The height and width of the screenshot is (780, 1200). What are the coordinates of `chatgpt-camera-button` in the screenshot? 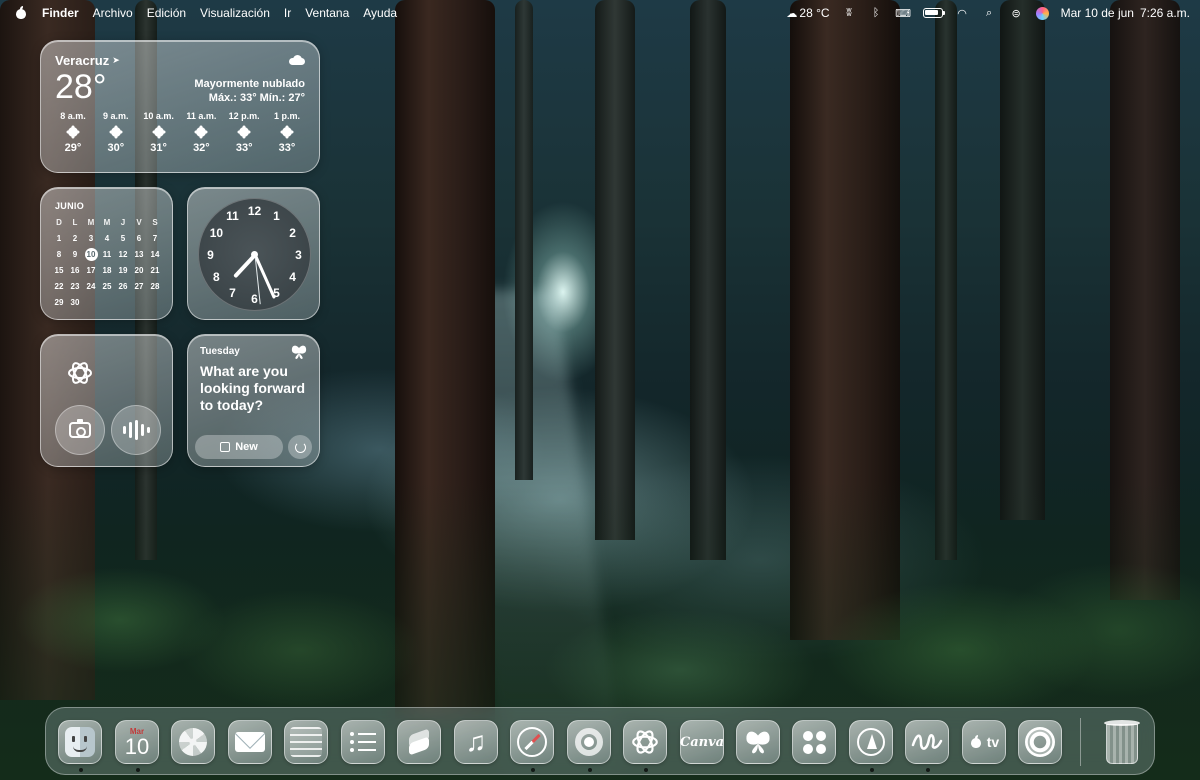 It's located at (80, 430).